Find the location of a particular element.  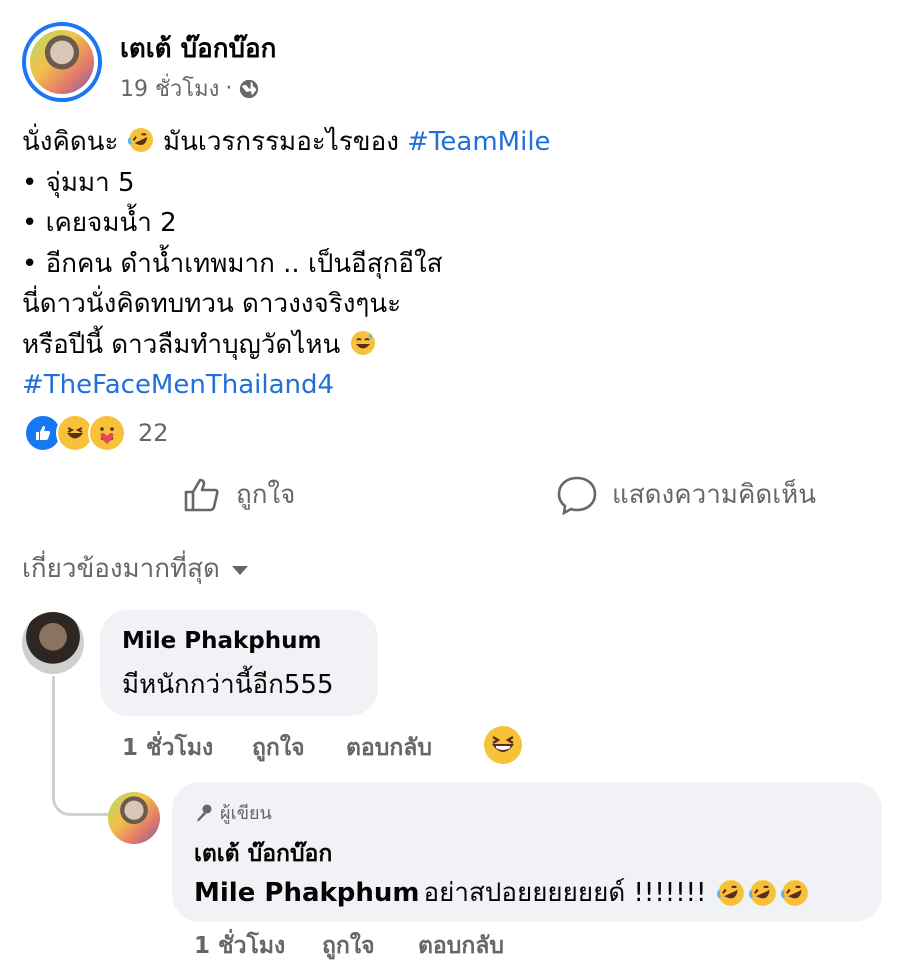

post-line-5: นี่ดาวนั่งคิดทบทวน ดาวงงจริงๆนะ is located at coordinates (212, 304).